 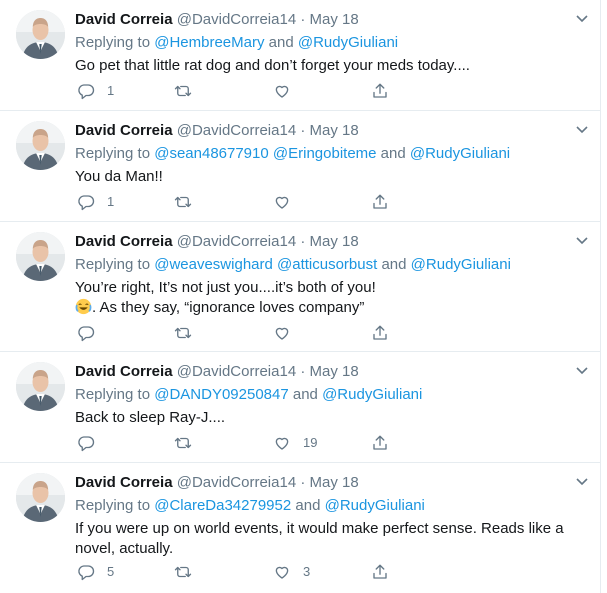 I want to click on mention-link: @DANDY09250847, so click(x=221, y=394).